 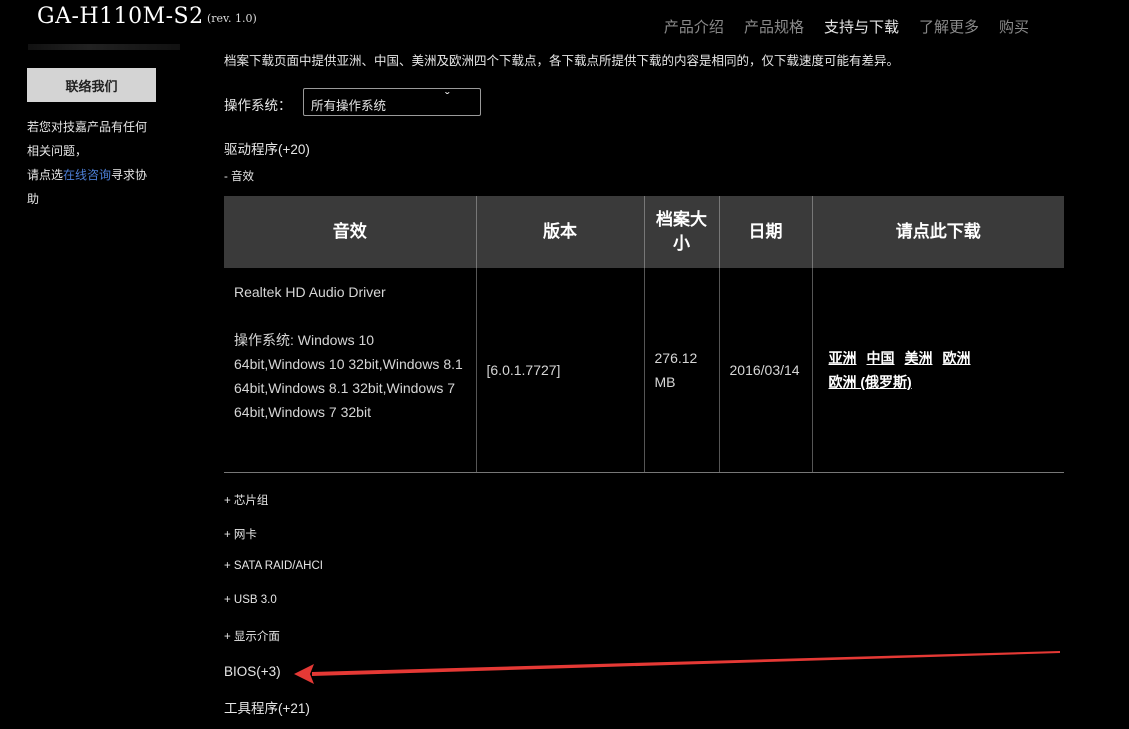 I want to click on arrow-head, so click(x=304, y=674).